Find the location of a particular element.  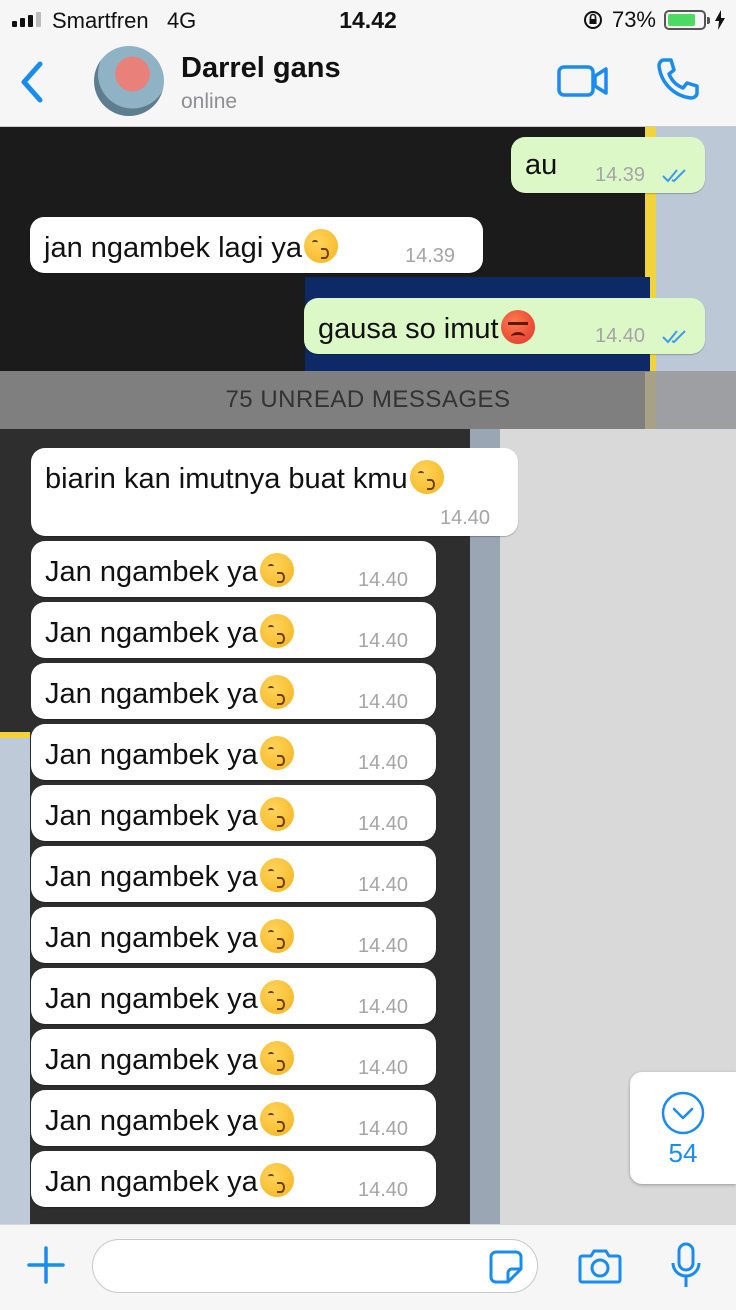

chat-header: Darrel gans online is located at coordinates (368, 83).